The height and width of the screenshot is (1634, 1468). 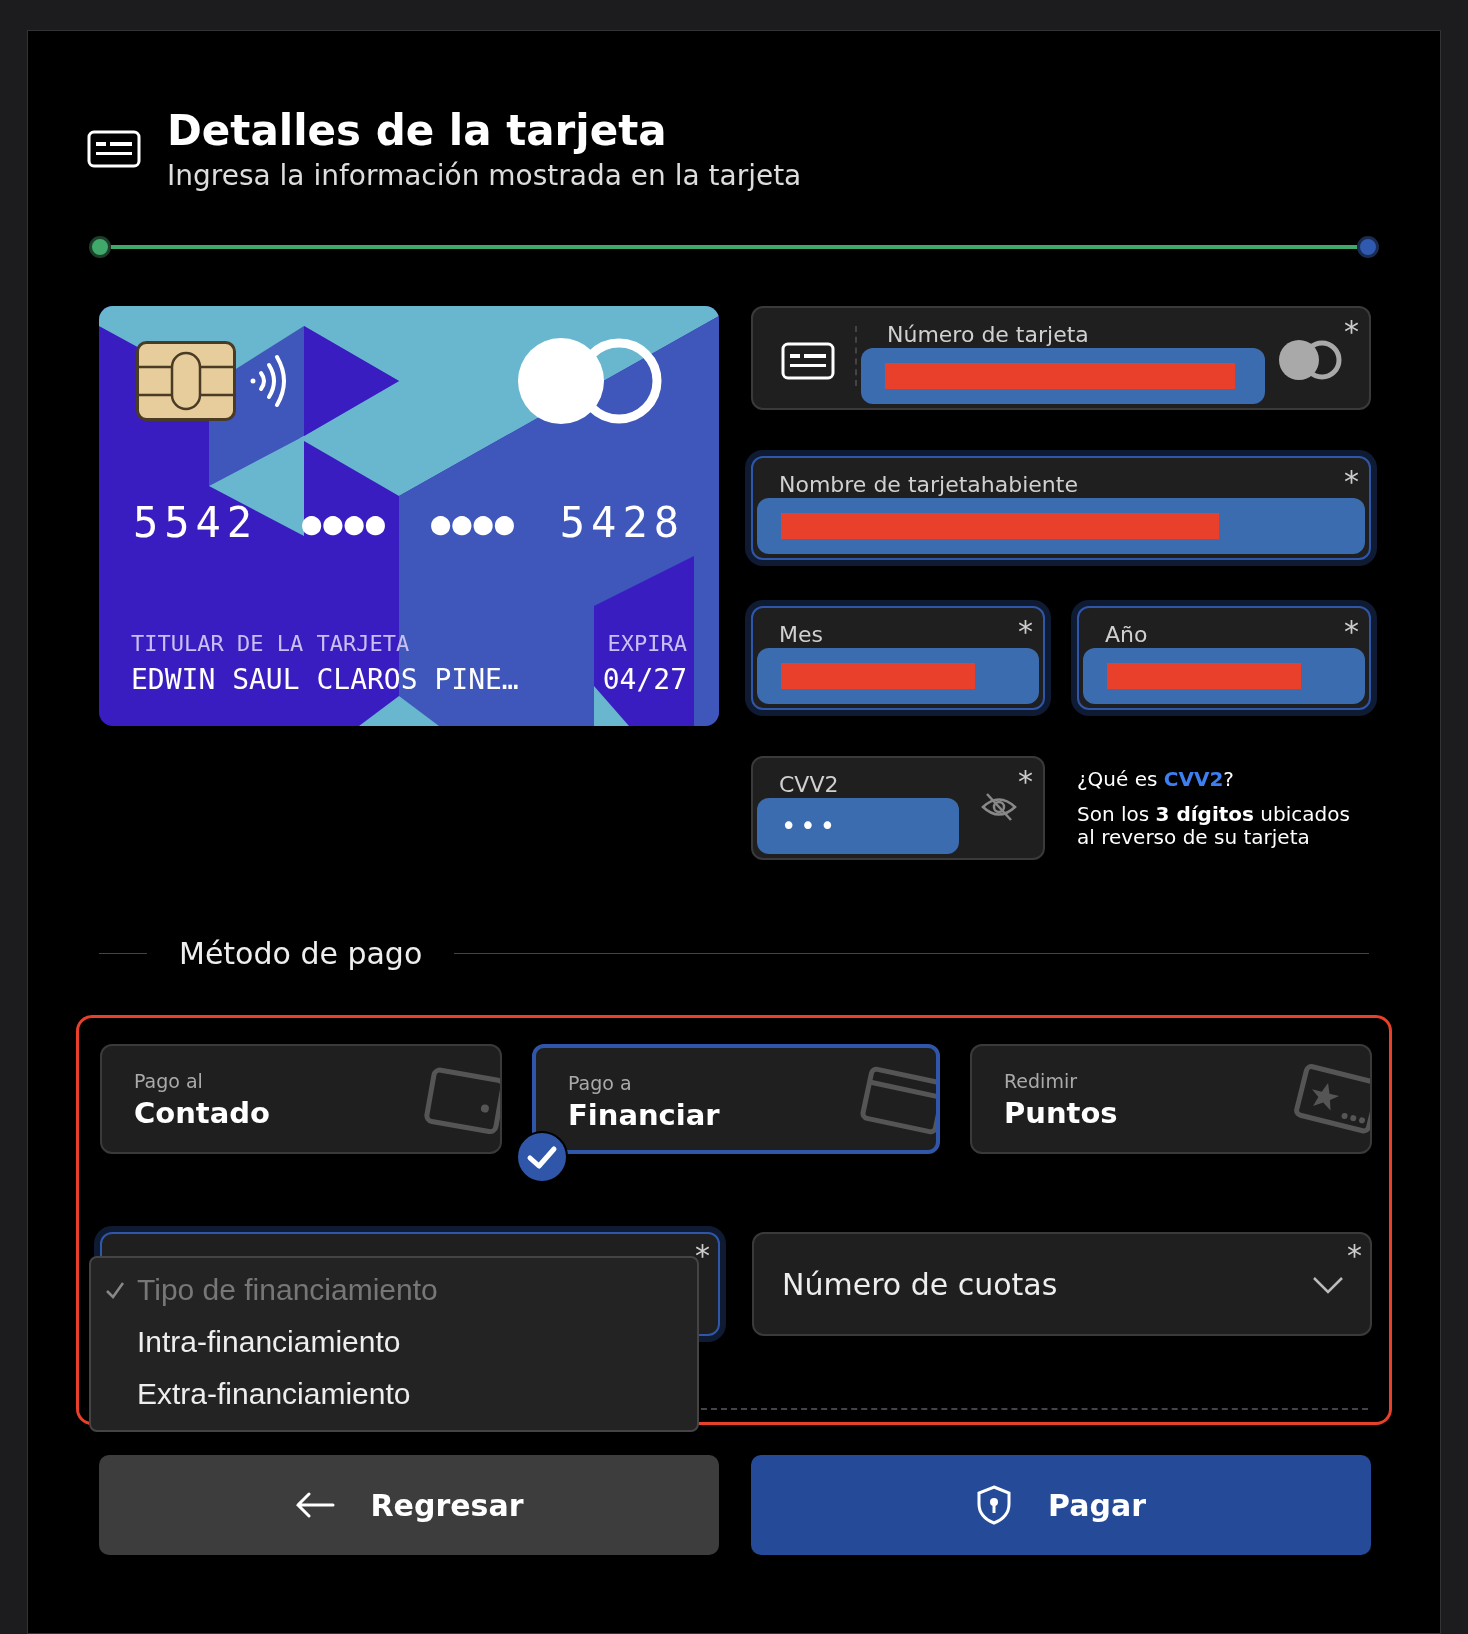 What do you see at coordinates (484, 175) in the screenshot?
I see `page-subtitle: Ingresa la información mostrada en la tarjeta` at bounding box center [484, 175].